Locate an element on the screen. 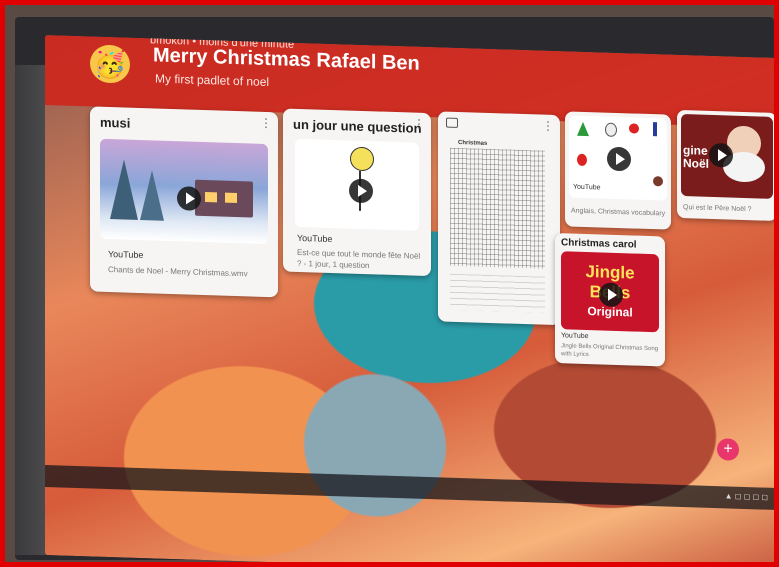 The height and width of the screenshot is (567, 779). ornament-icon is located at coordinates (634, 128).